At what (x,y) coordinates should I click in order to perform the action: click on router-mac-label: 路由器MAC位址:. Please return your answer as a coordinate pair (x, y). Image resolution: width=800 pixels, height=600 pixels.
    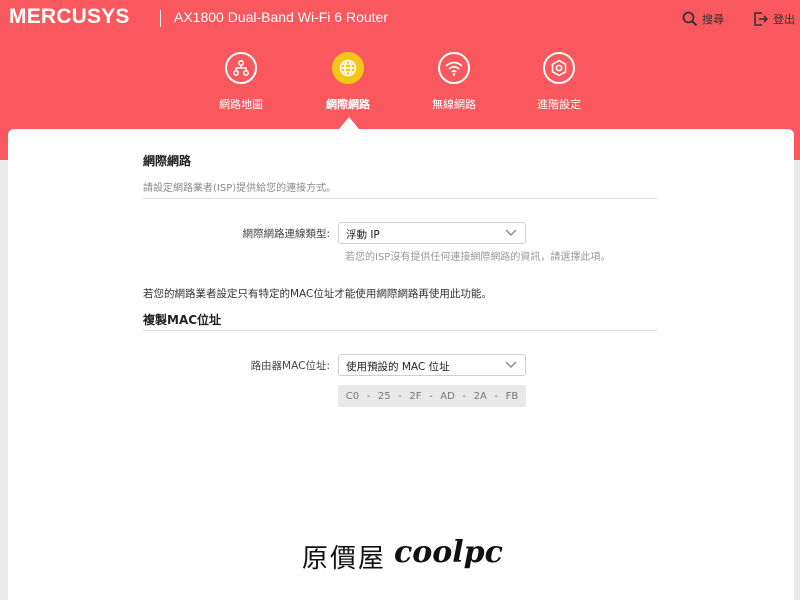
    Looking at the image, I should click on (290, 366).